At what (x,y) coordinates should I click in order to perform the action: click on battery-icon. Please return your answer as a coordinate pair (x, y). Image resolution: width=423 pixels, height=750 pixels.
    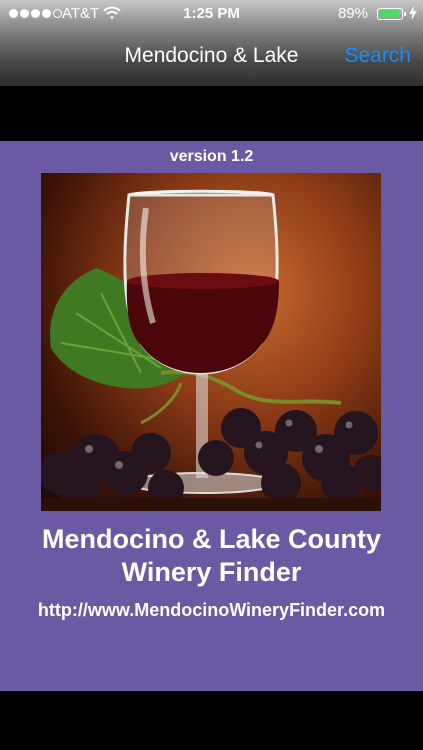
    Looking at the image, I should click on (391, 14).